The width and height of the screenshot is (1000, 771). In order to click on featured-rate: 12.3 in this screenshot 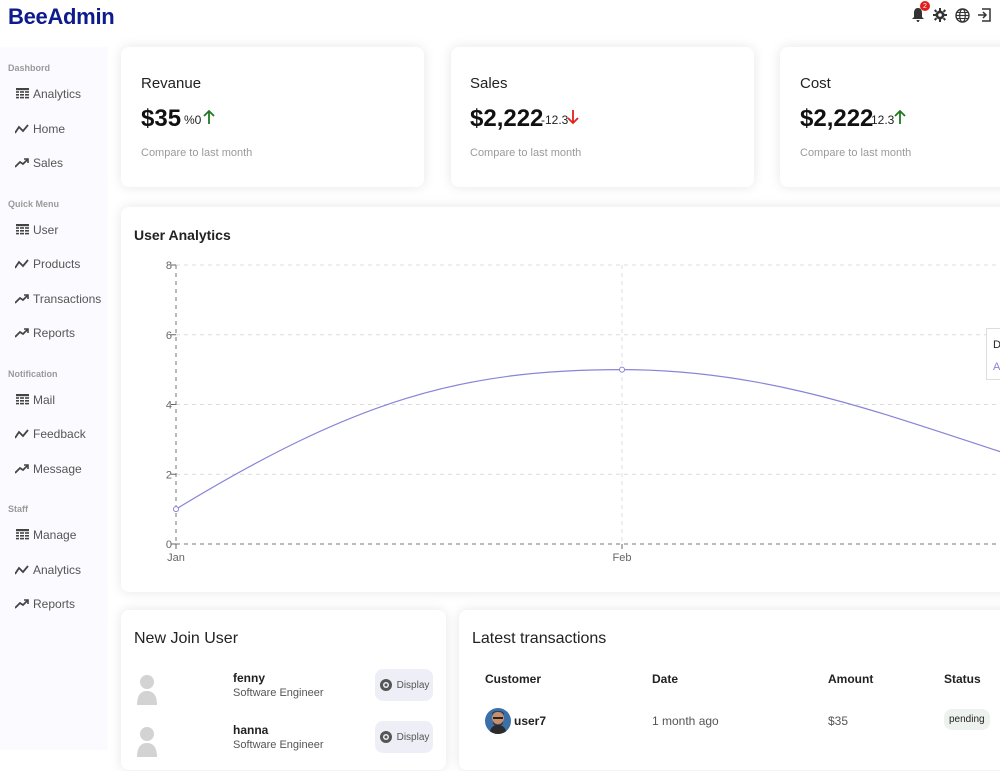, I will do `click(883, 120)`.